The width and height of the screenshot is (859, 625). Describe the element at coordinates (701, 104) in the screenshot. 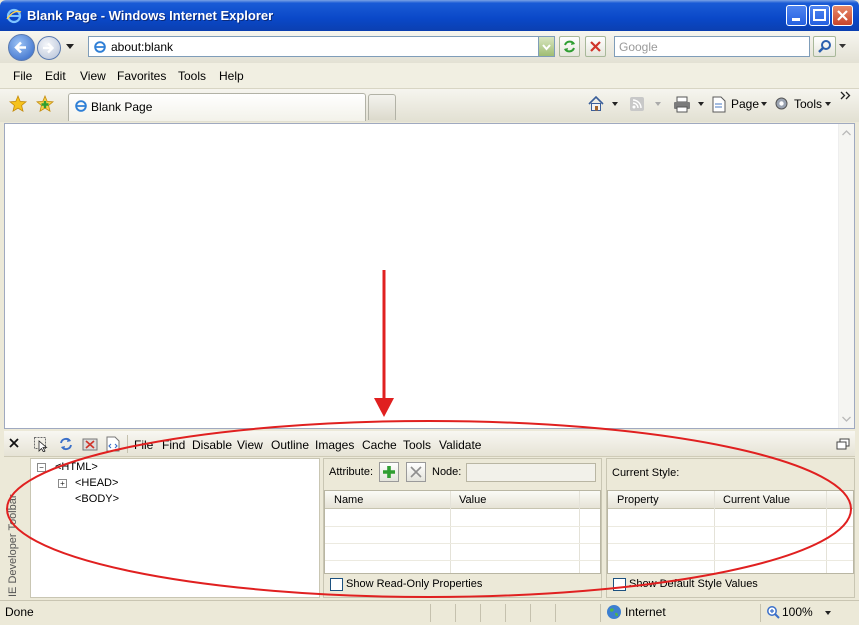

I see `print-dropdown-icon` at that location.